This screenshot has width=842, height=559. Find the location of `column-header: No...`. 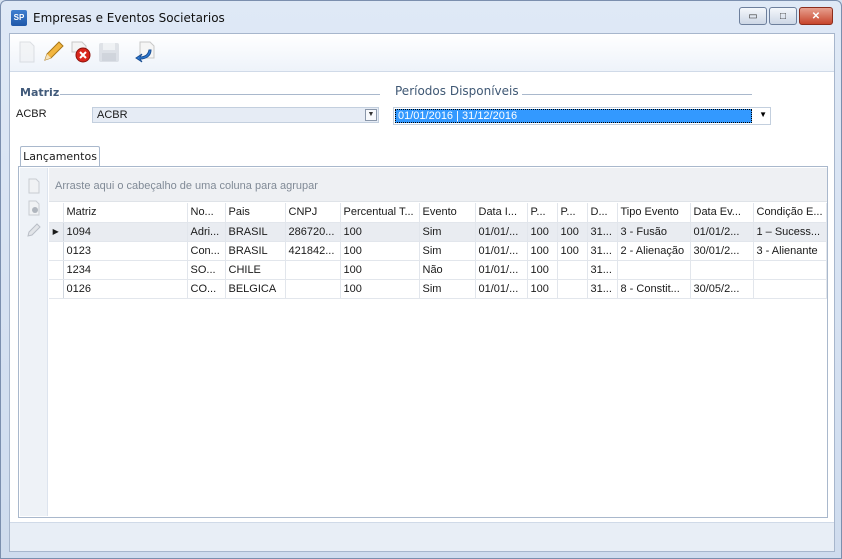

column-header: No... is located at coordinates (206, 213).